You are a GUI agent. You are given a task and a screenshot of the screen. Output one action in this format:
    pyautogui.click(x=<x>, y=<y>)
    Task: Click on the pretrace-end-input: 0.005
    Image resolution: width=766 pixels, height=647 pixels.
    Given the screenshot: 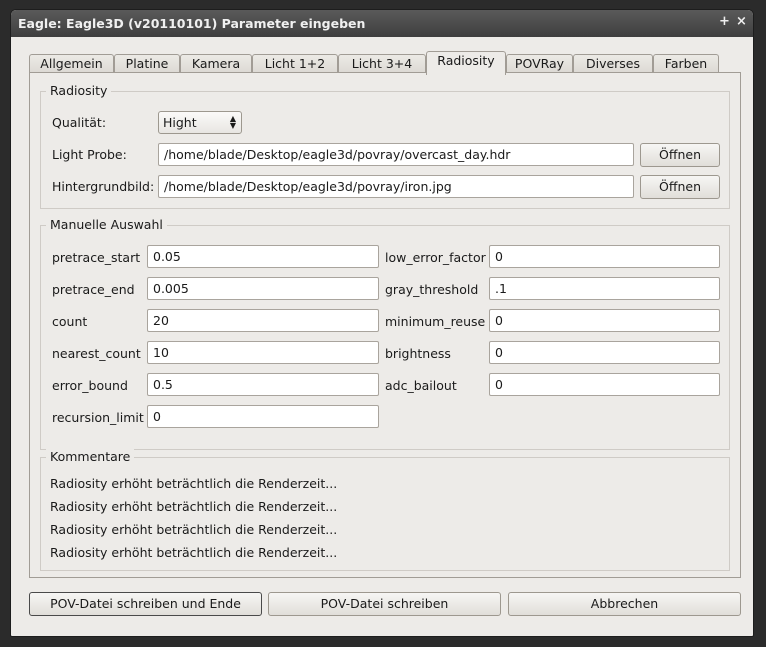 What is the action you would take?
    pyautogui.click(x=263, y=288)
    